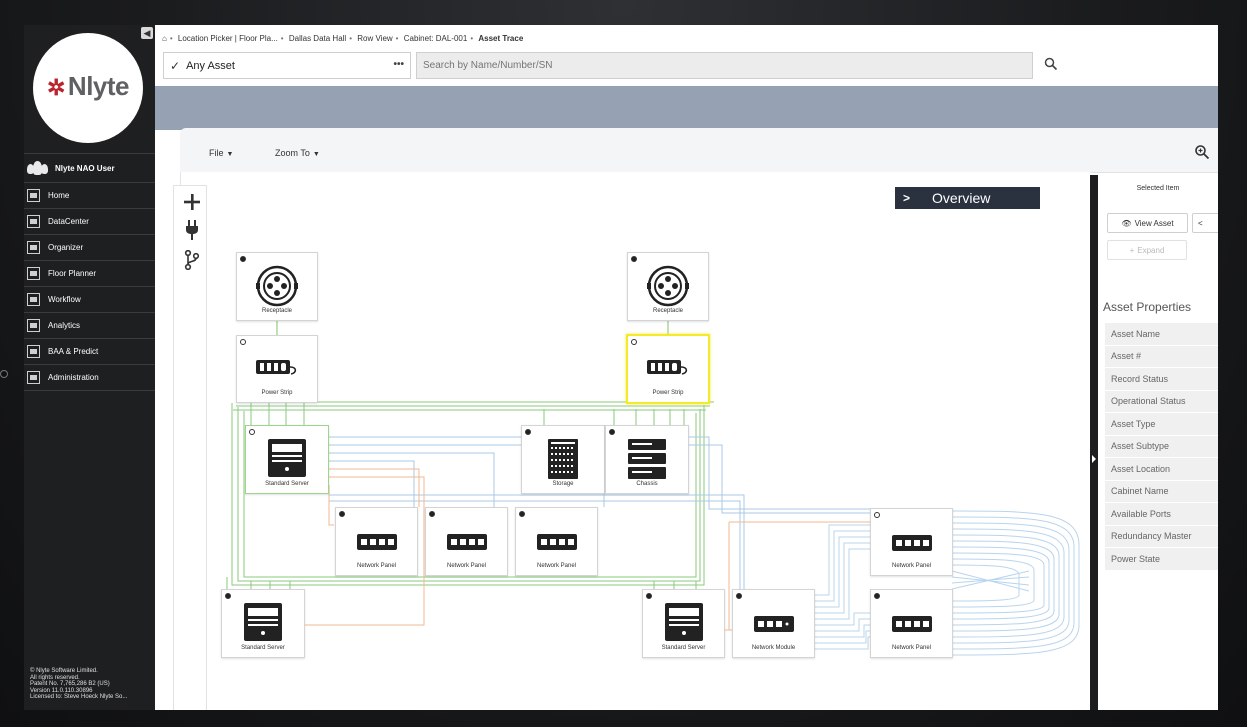 This screenshot has height=727, width=1247. Describe the element at coordinates (1126, 223) in the screenshot. I see `eye-icon: 👁` at that location.